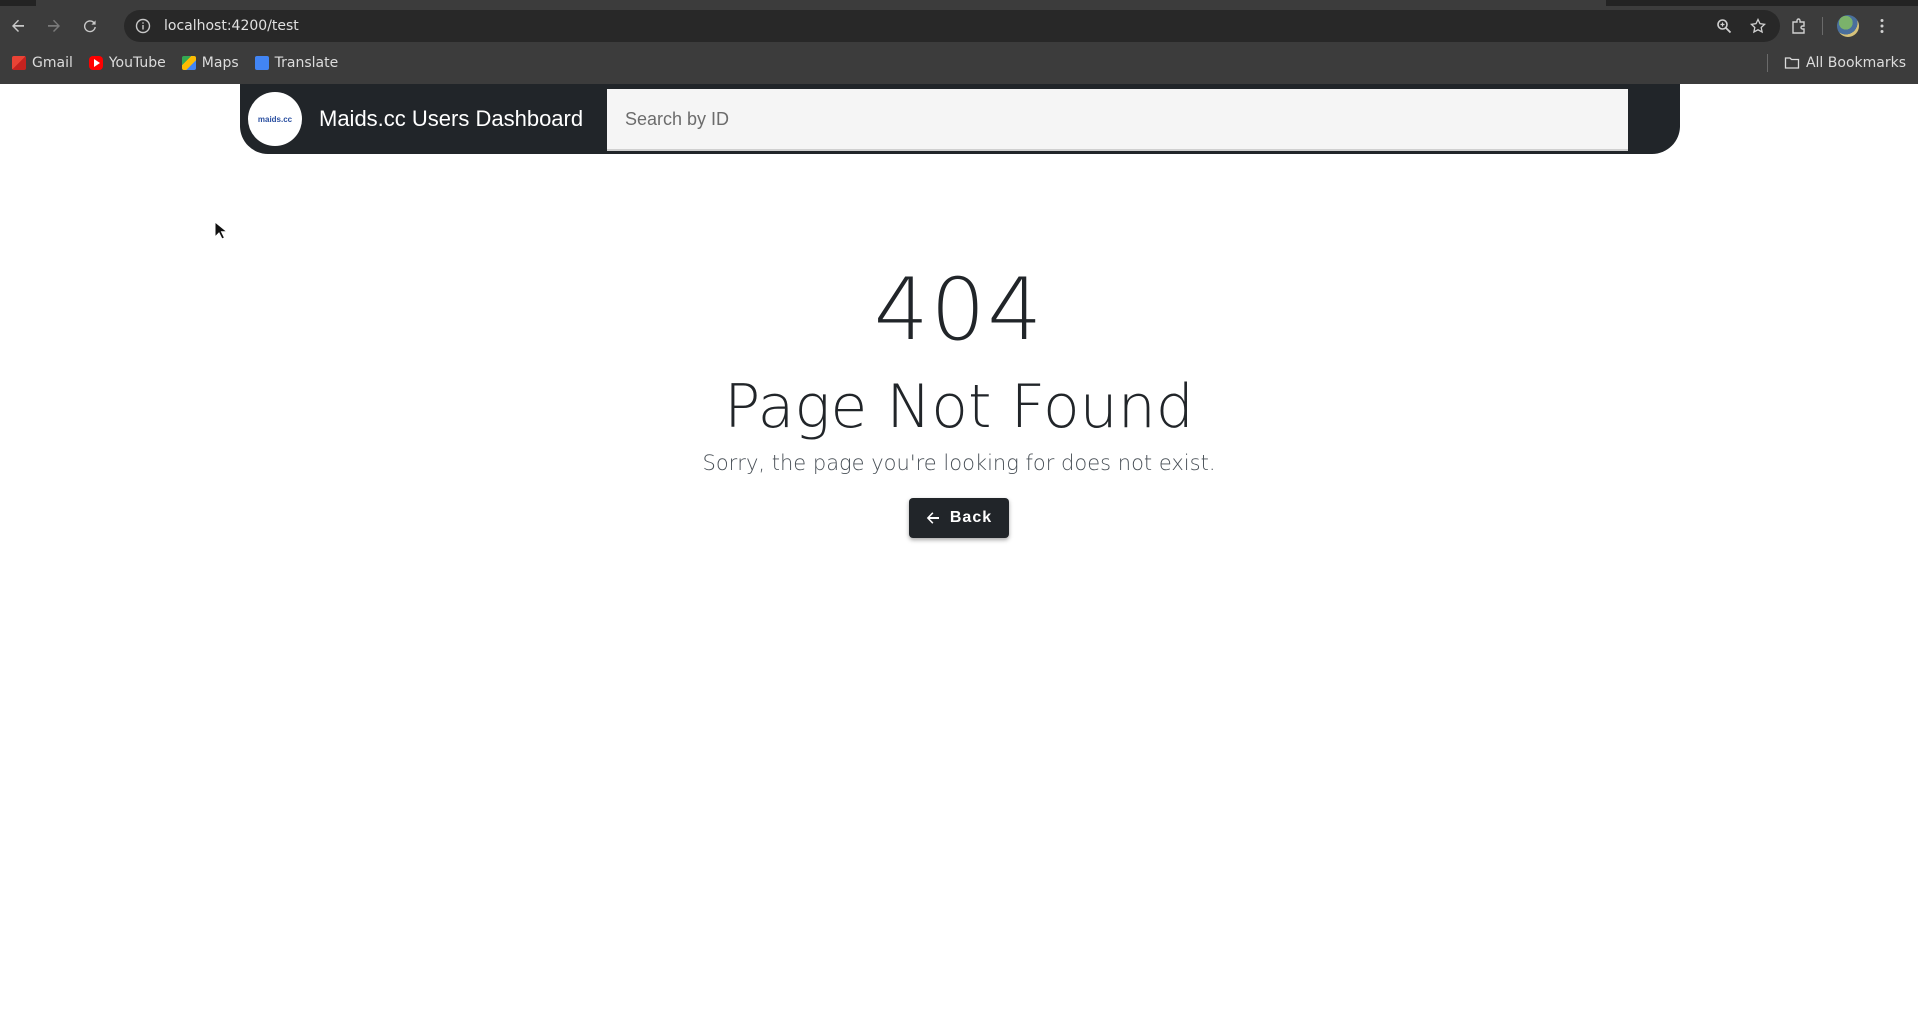 Image resolution: width=1918 pixels, height=1011 pixels. Describe the element at coordinates (1799, 26) in the screenshot. I see `extensions-icon` at that location.